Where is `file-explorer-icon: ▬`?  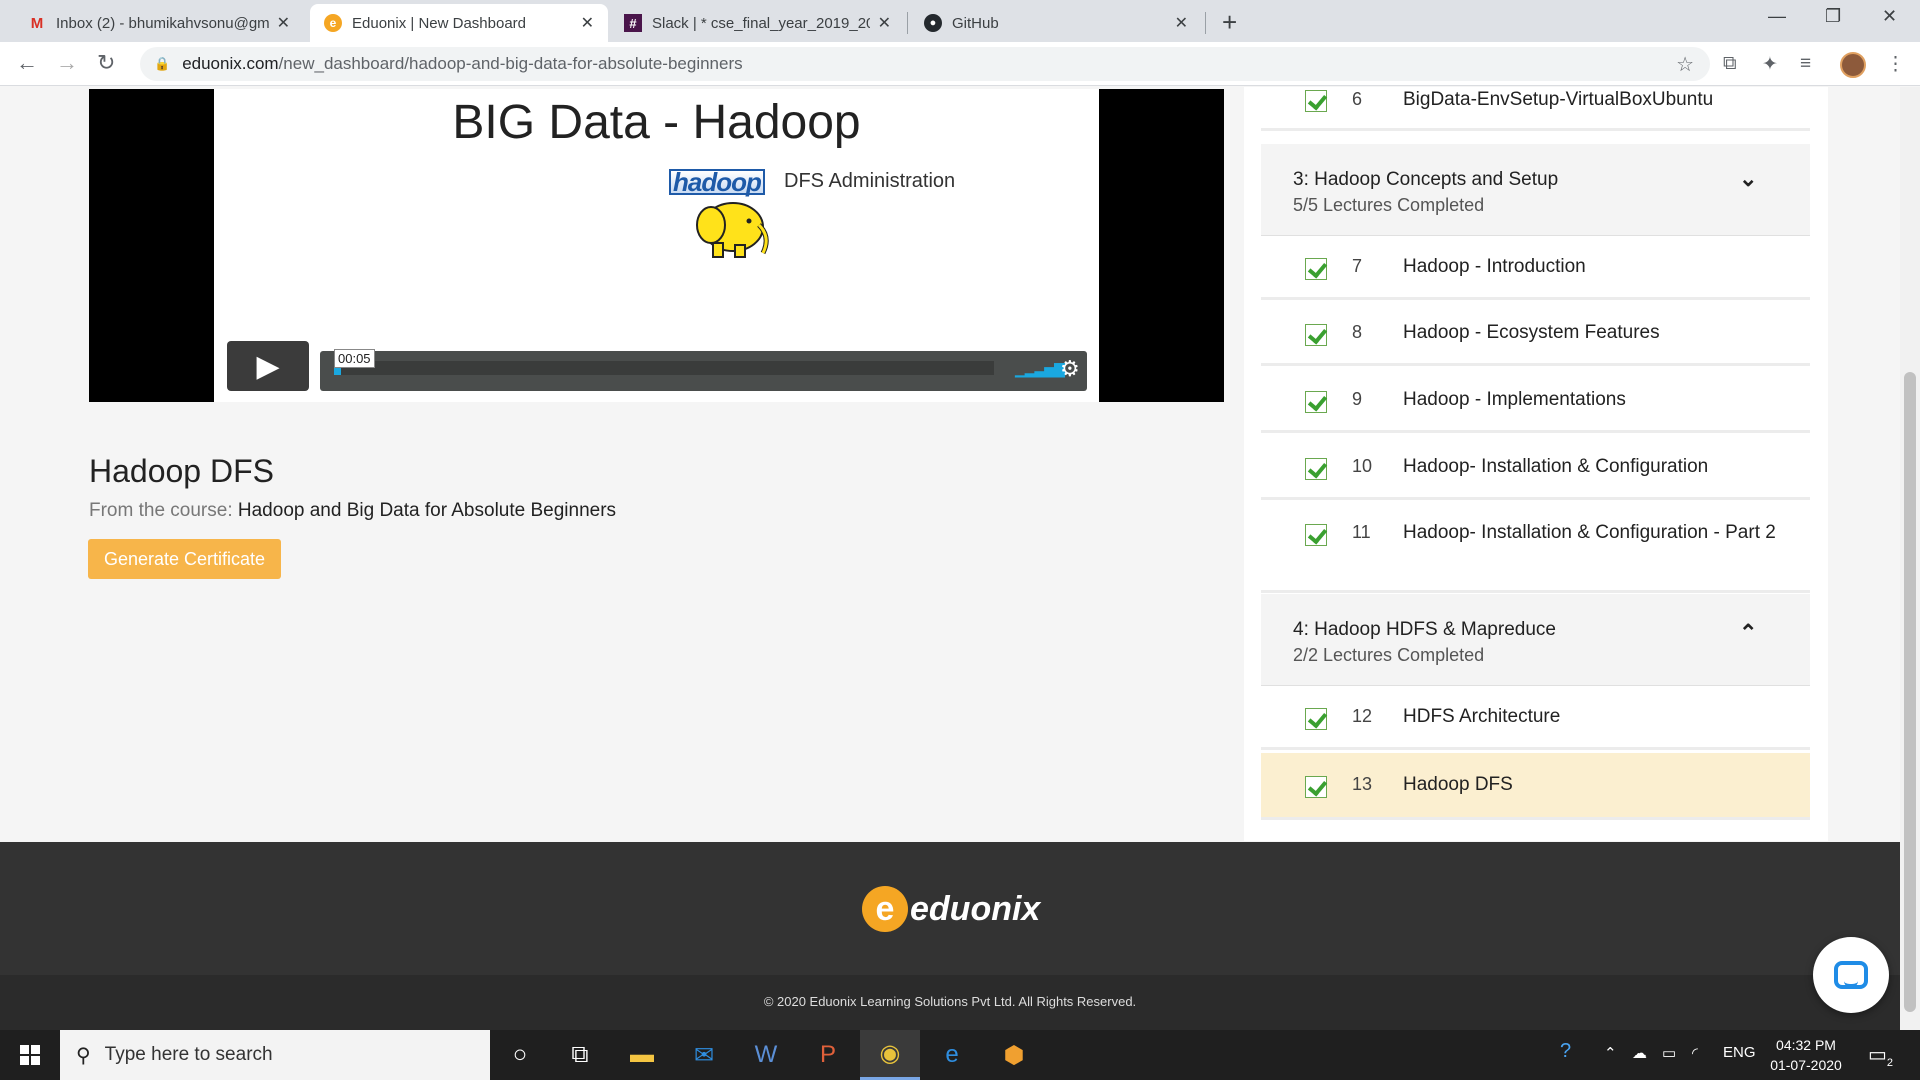
file-explorer-icon: ▬ is located at coordinates (642, 1055).